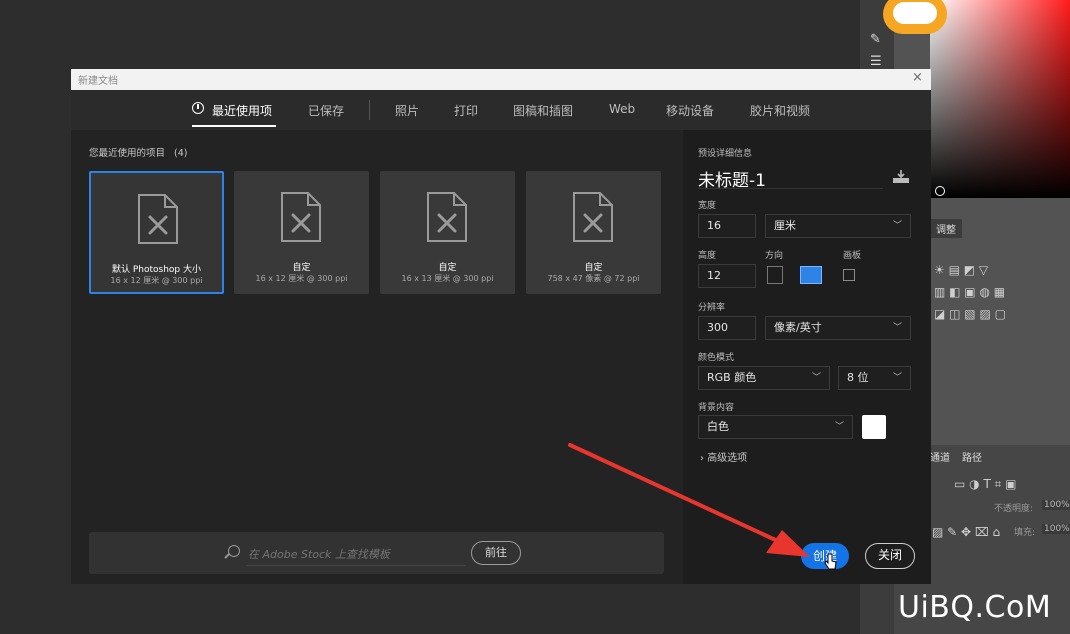  Describe the element at coordinates (727, 276) in the screenshot. I see `height-input: 12` at that location.